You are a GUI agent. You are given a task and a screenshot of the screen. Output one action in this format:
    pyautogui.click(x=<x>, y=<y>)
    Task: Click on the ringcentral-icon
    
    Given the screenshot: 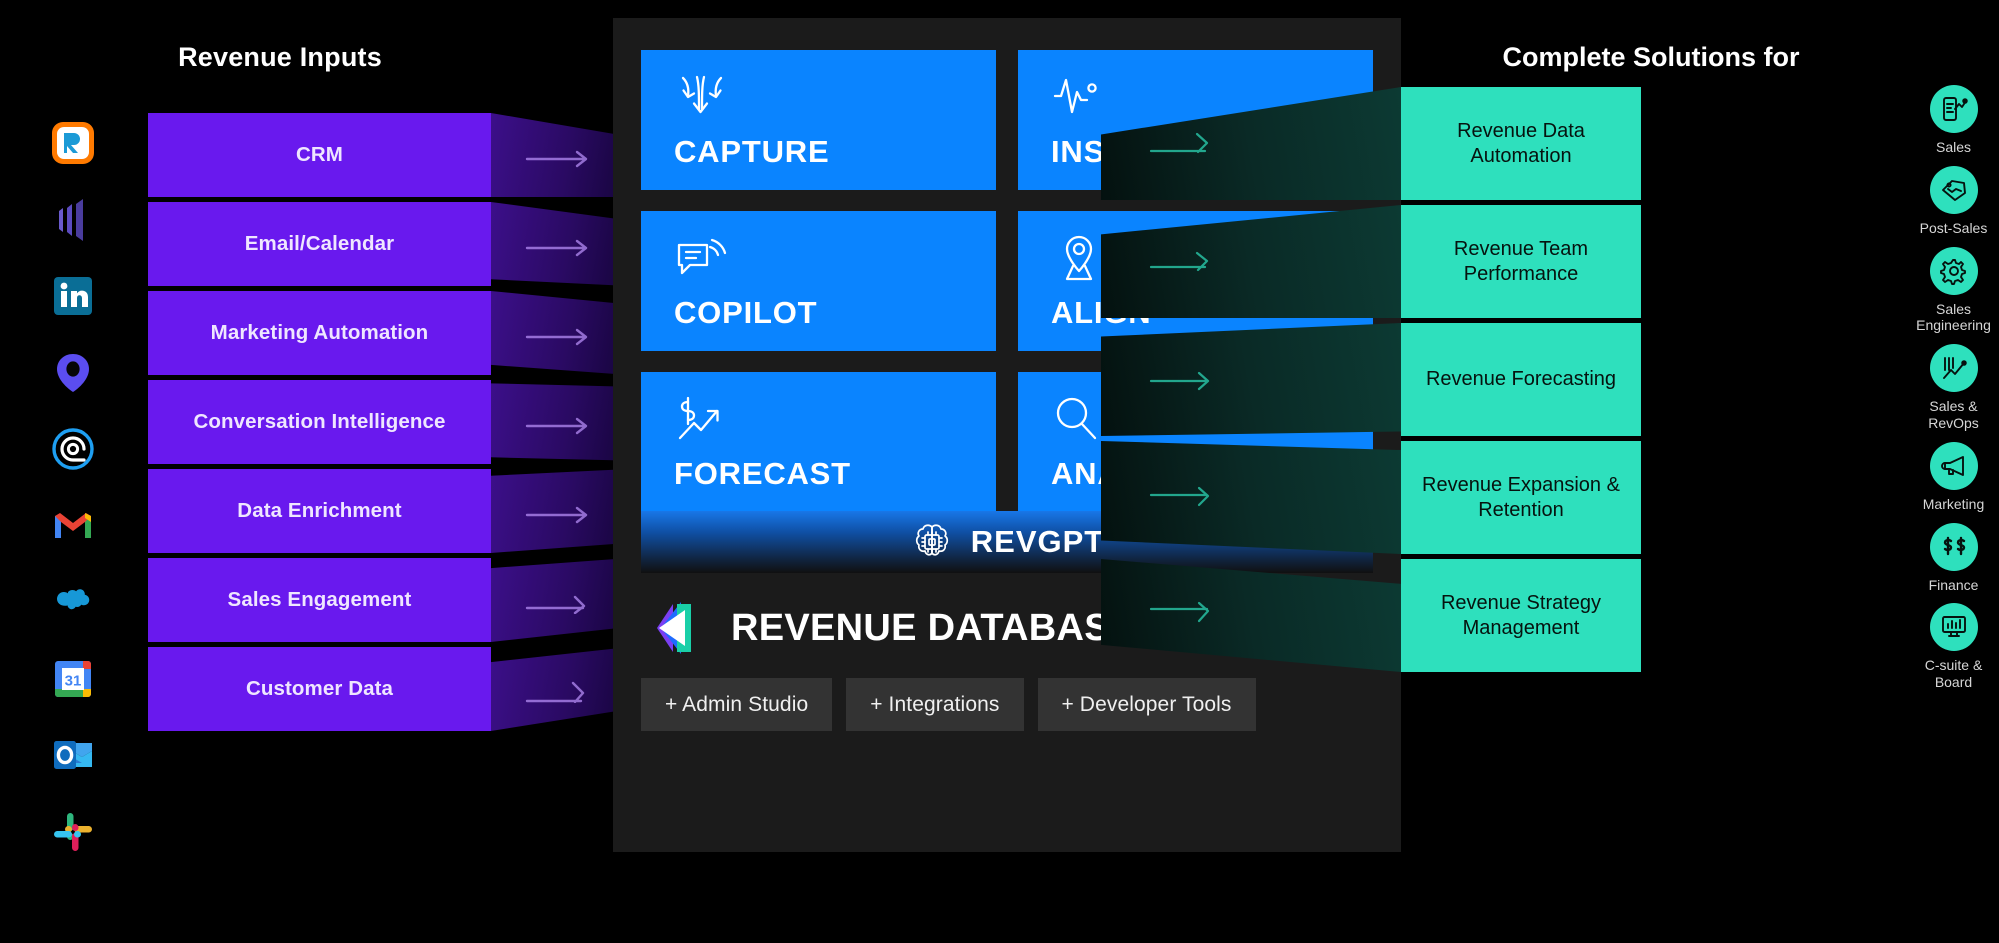 What is the action you would take?
    pyautogui.click(x=73, y=143)
    